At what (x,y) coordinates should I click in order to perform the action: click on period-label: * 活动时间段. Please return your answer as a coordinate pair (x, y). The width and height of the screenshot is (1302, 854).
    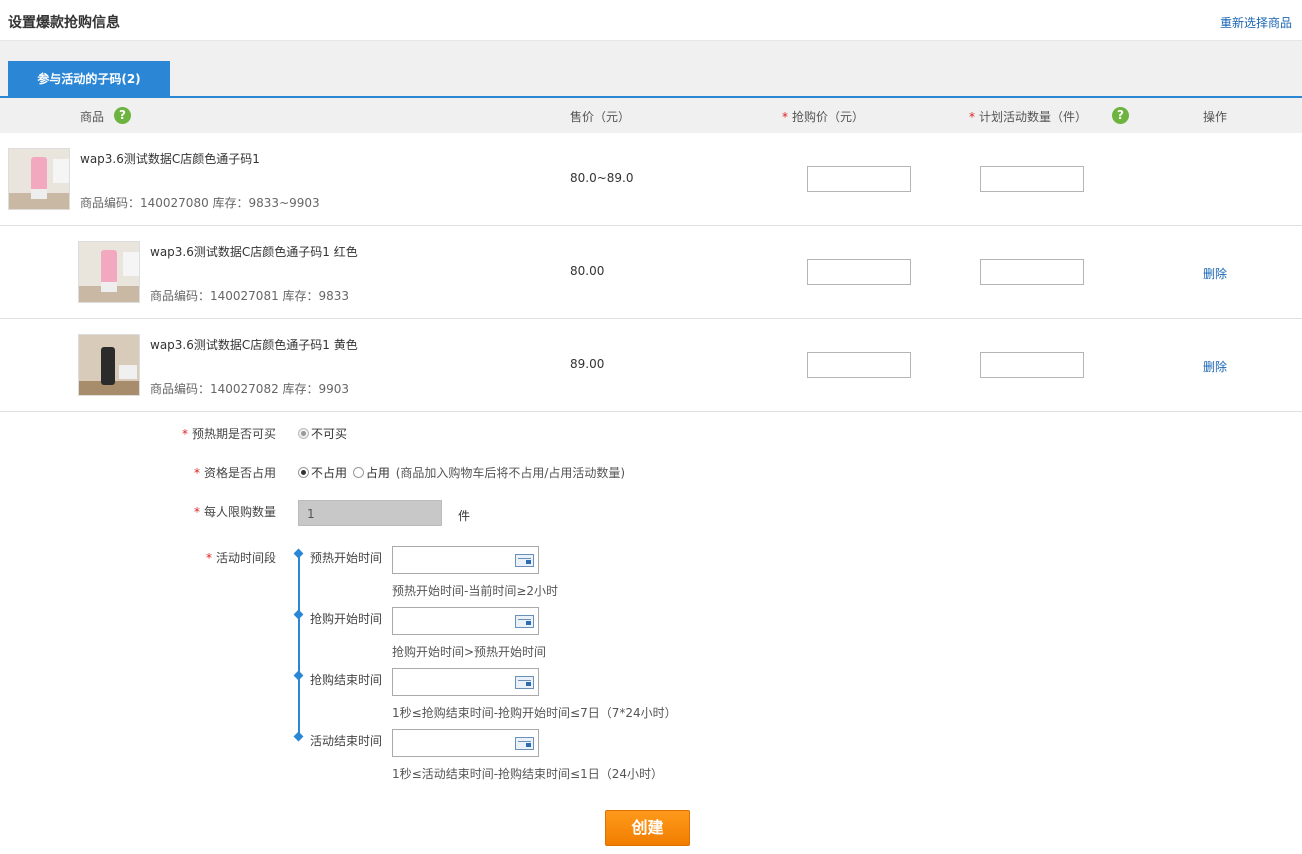
    Looking at the image, I should click on (241, 557).